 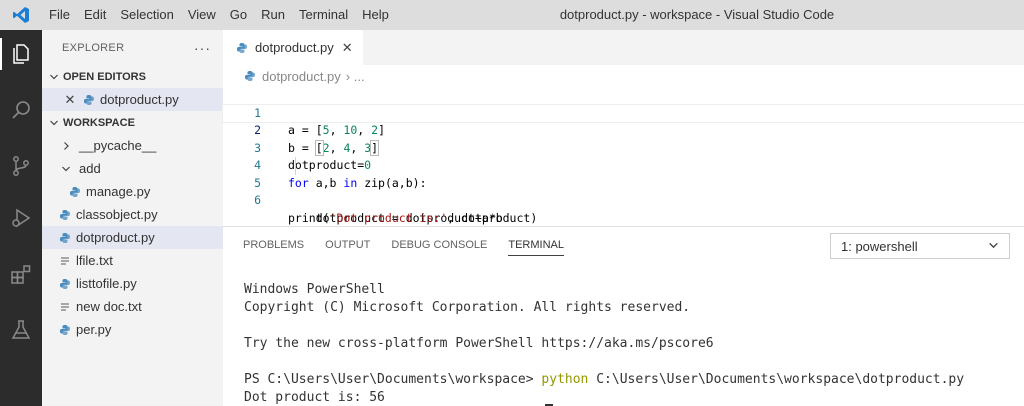 I want to click on code-line-current: 2 b = [2, 4, 3], so click(x=623, y=129).